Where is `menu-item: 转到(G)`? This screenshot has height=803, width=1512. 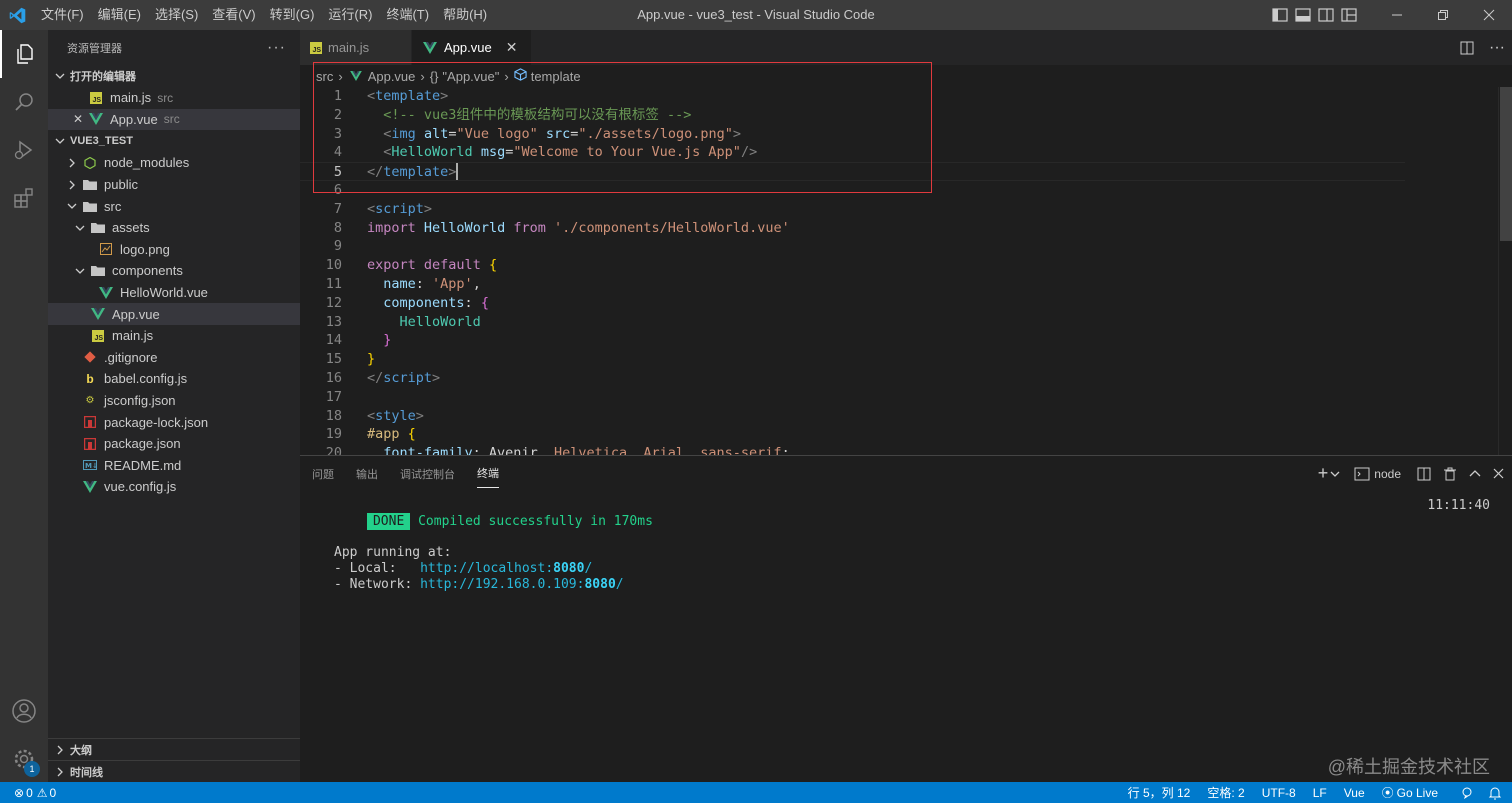 menu-item: 转到(G) is located at coordinates (292, 15).